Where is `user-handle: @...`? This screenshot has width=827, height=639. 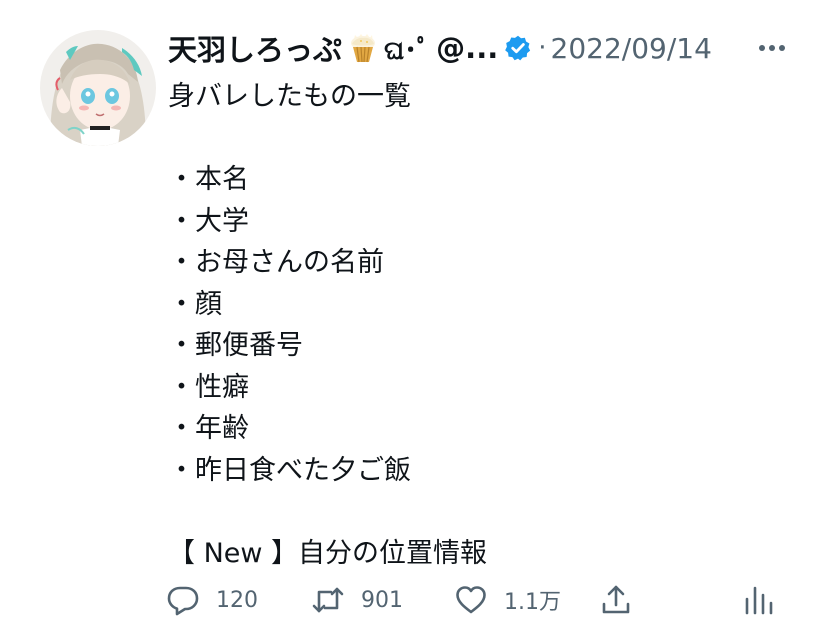
user-handle: @... is located at coordinates (467, 48).